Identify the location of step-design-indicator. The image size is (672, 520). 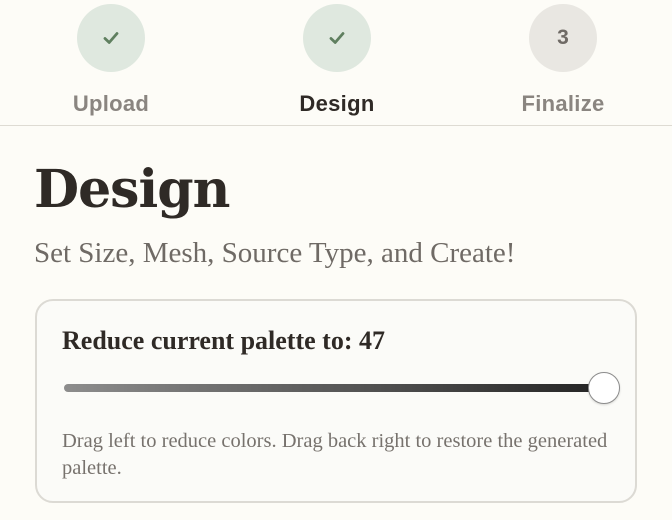
(337, 38).